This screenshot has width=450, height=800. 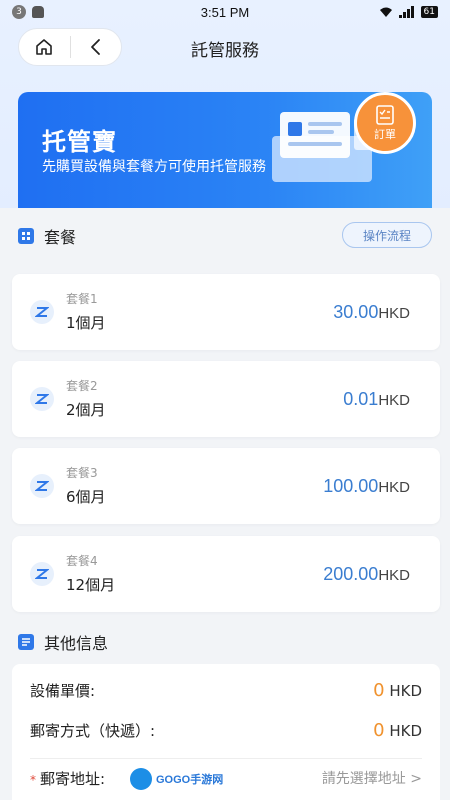 What do you see at coordinates (226, 312) in the screenshot?
I see `plan-card: 套餐1 1個月 30.00HKD` at bounding box center [226, 312].